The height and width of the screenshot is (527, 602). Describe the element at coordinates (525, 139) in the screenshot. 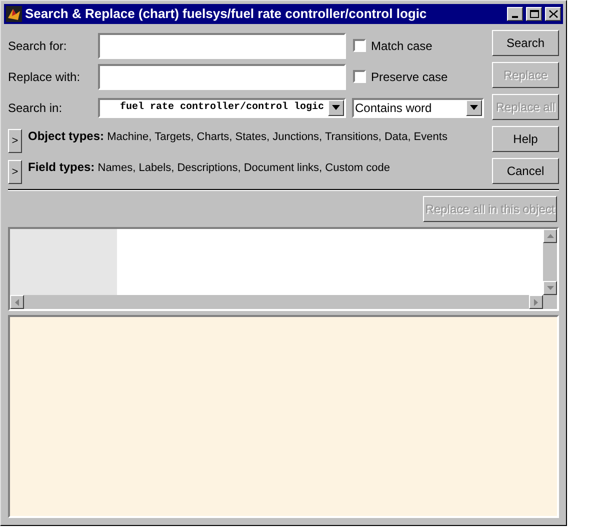

I see `dialog-button: Help` at that location.